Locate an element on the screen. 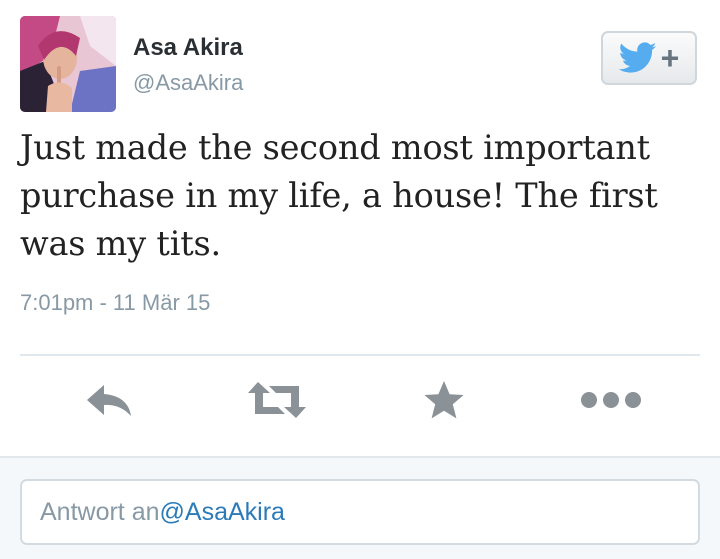  avatar-image is located at coordinates (68, 64).